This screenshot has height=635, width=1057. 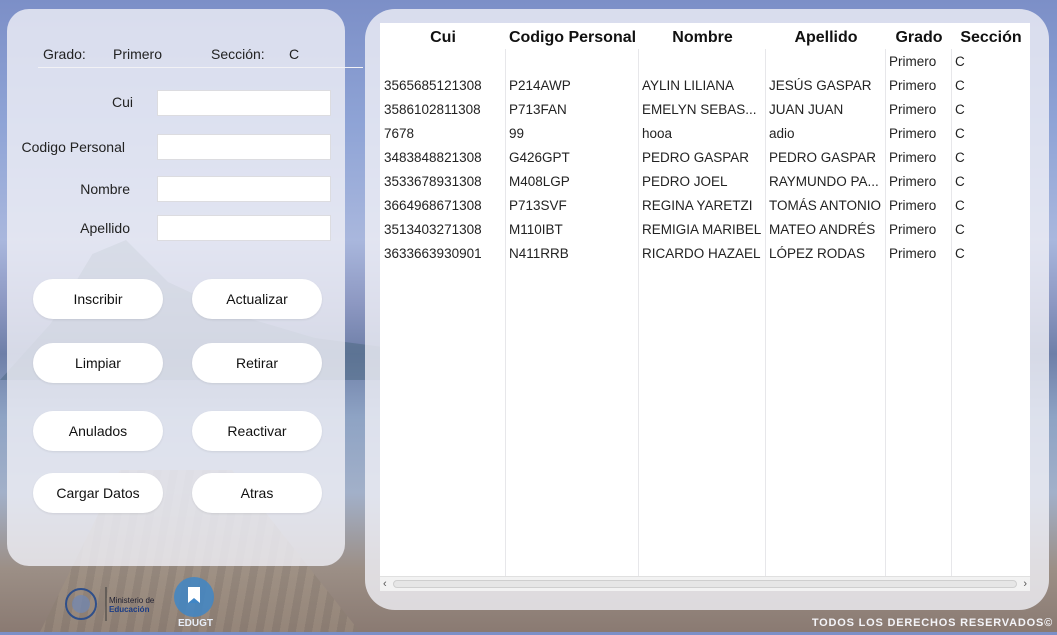 What do you see at coordinates (1025, 584) in the screenshot?
I see `scroll-right-icon: ›` at bounding box center [1025, 584].